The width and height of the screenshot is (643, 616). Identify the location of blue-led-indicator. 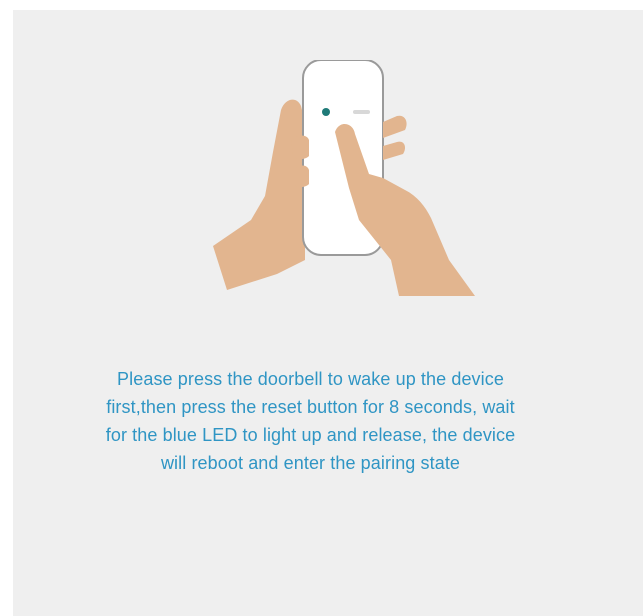
(326, 112).